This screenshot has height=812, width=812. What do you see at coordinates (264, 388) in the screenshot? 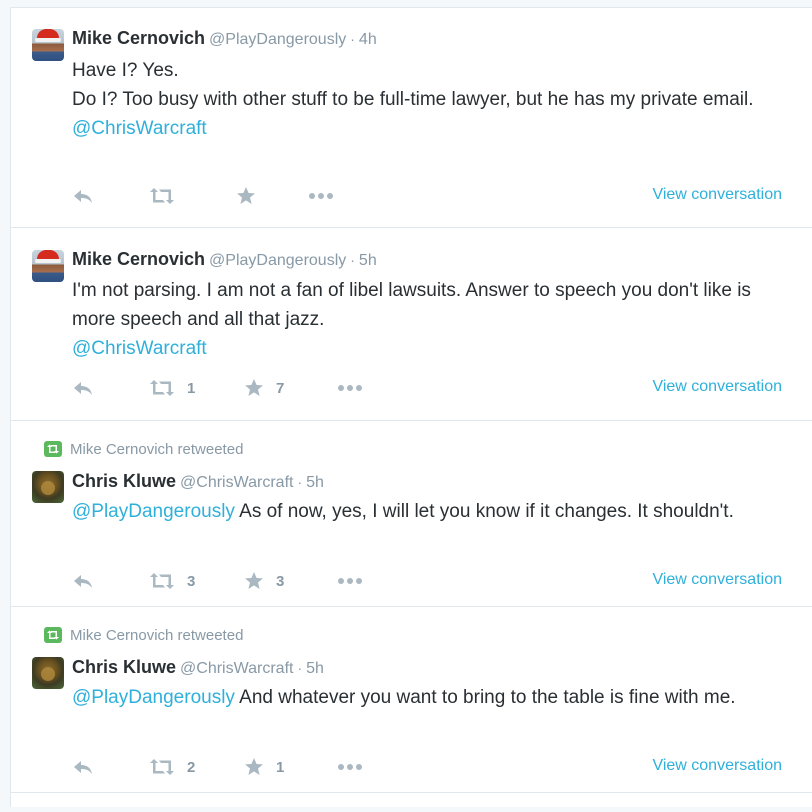
I see `favorite-button: 7` at bounding box center [264, 388].